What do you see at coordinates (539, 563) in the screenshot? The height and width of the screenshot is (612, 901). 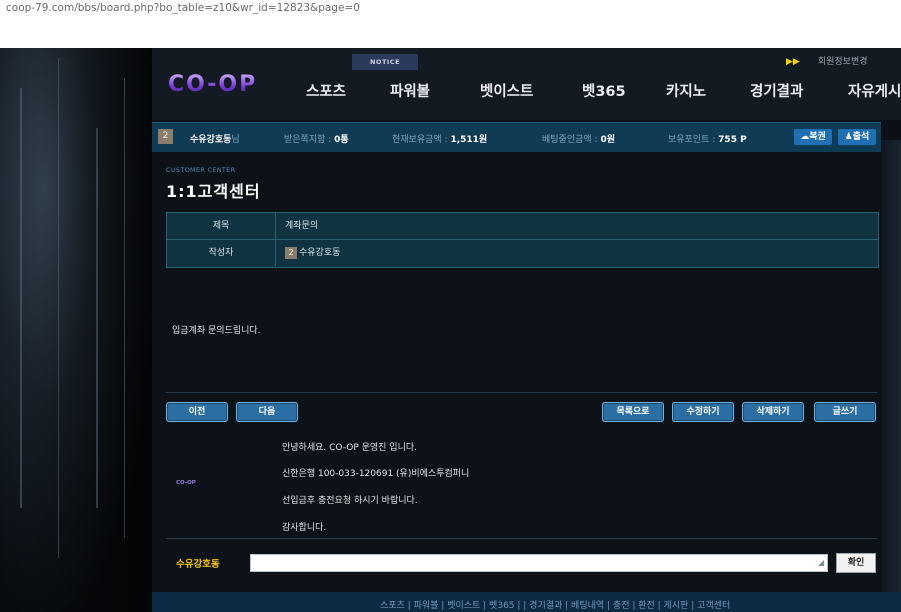 I see `comment-input` at bounding box center [539, 563].